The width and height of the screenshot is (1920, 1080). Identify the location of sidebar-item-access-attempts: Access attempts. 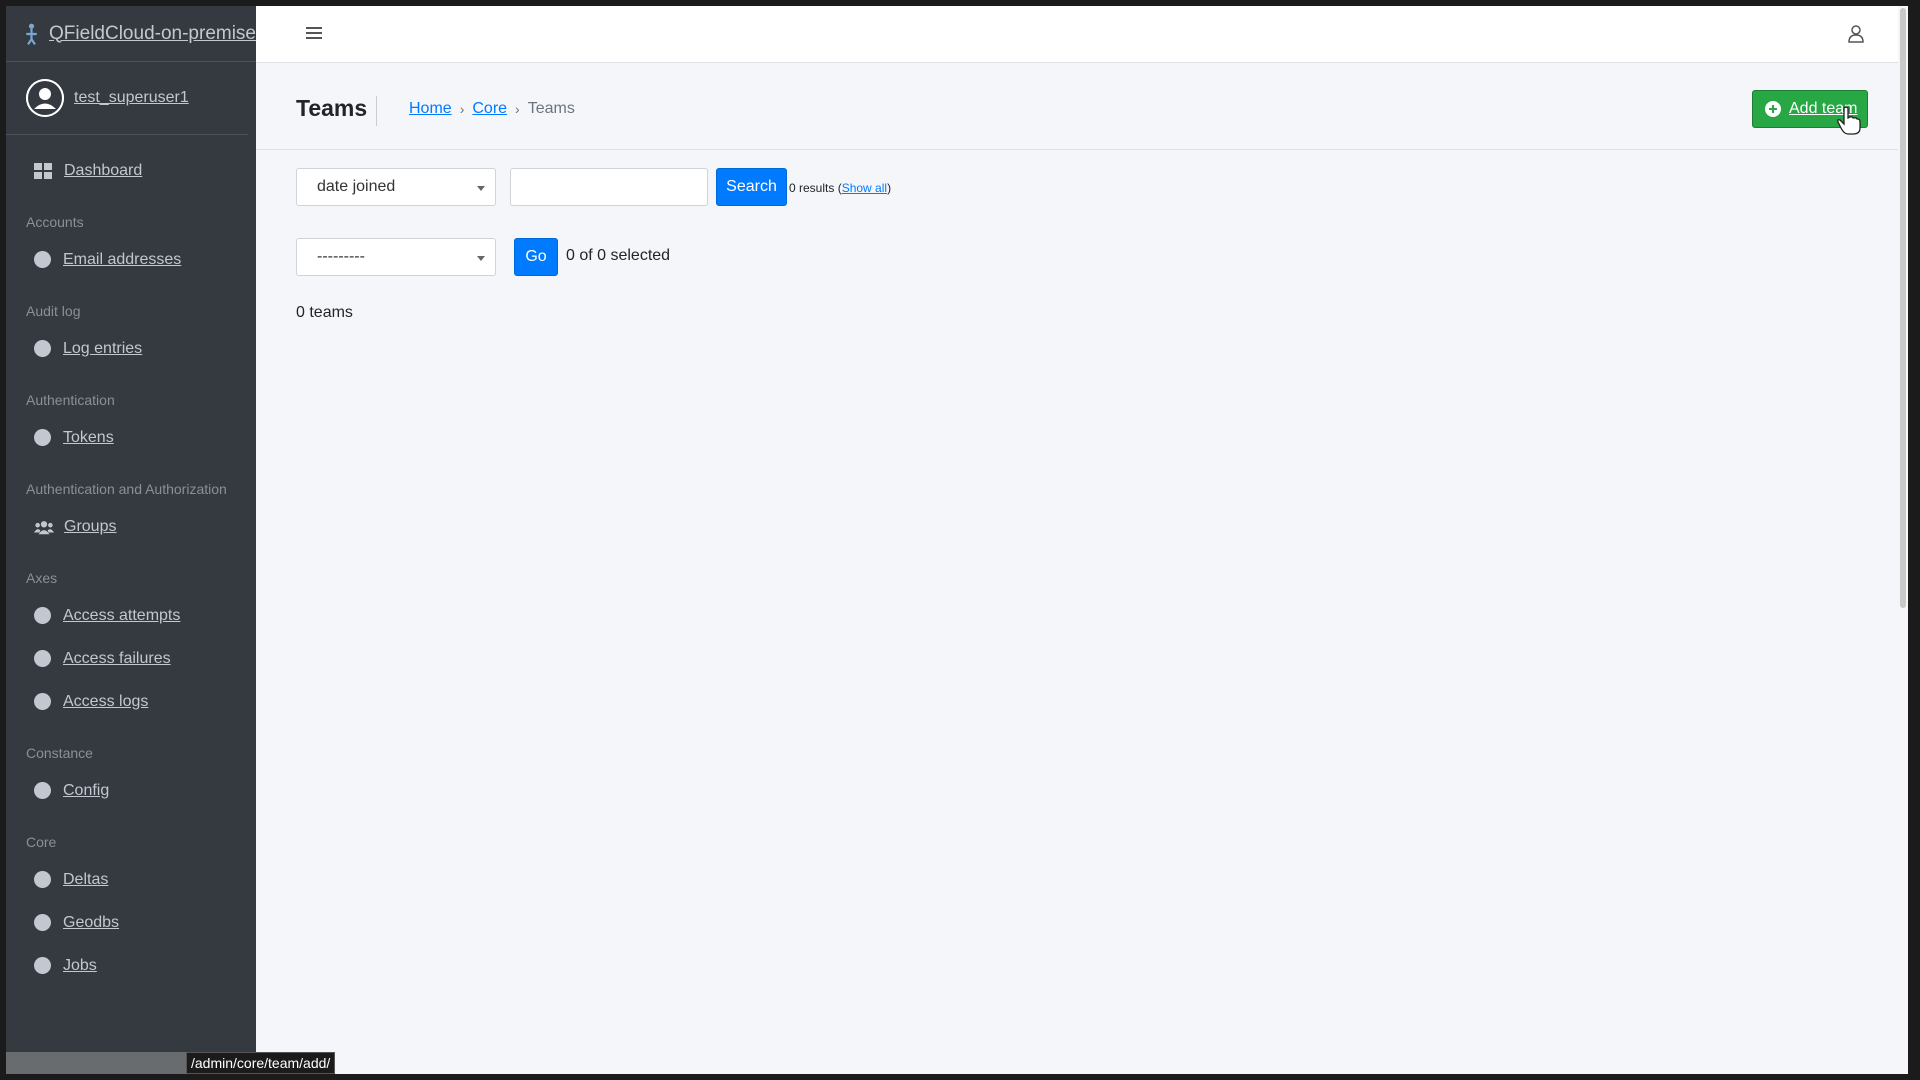
(131, 615).